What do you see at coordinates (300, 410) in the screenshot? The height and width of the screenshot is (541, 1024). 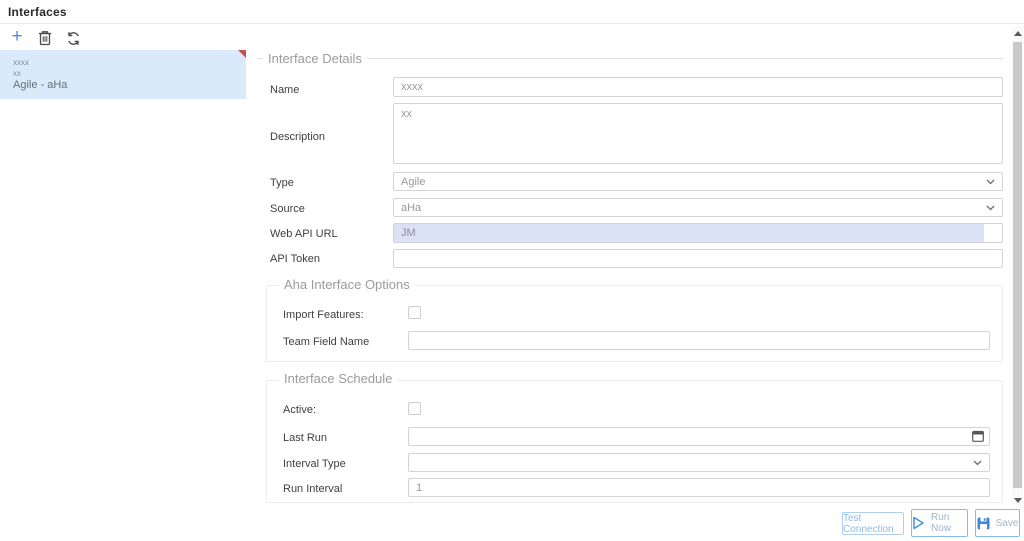 I see `active-label: Active:` at bounding box center [300, 410].